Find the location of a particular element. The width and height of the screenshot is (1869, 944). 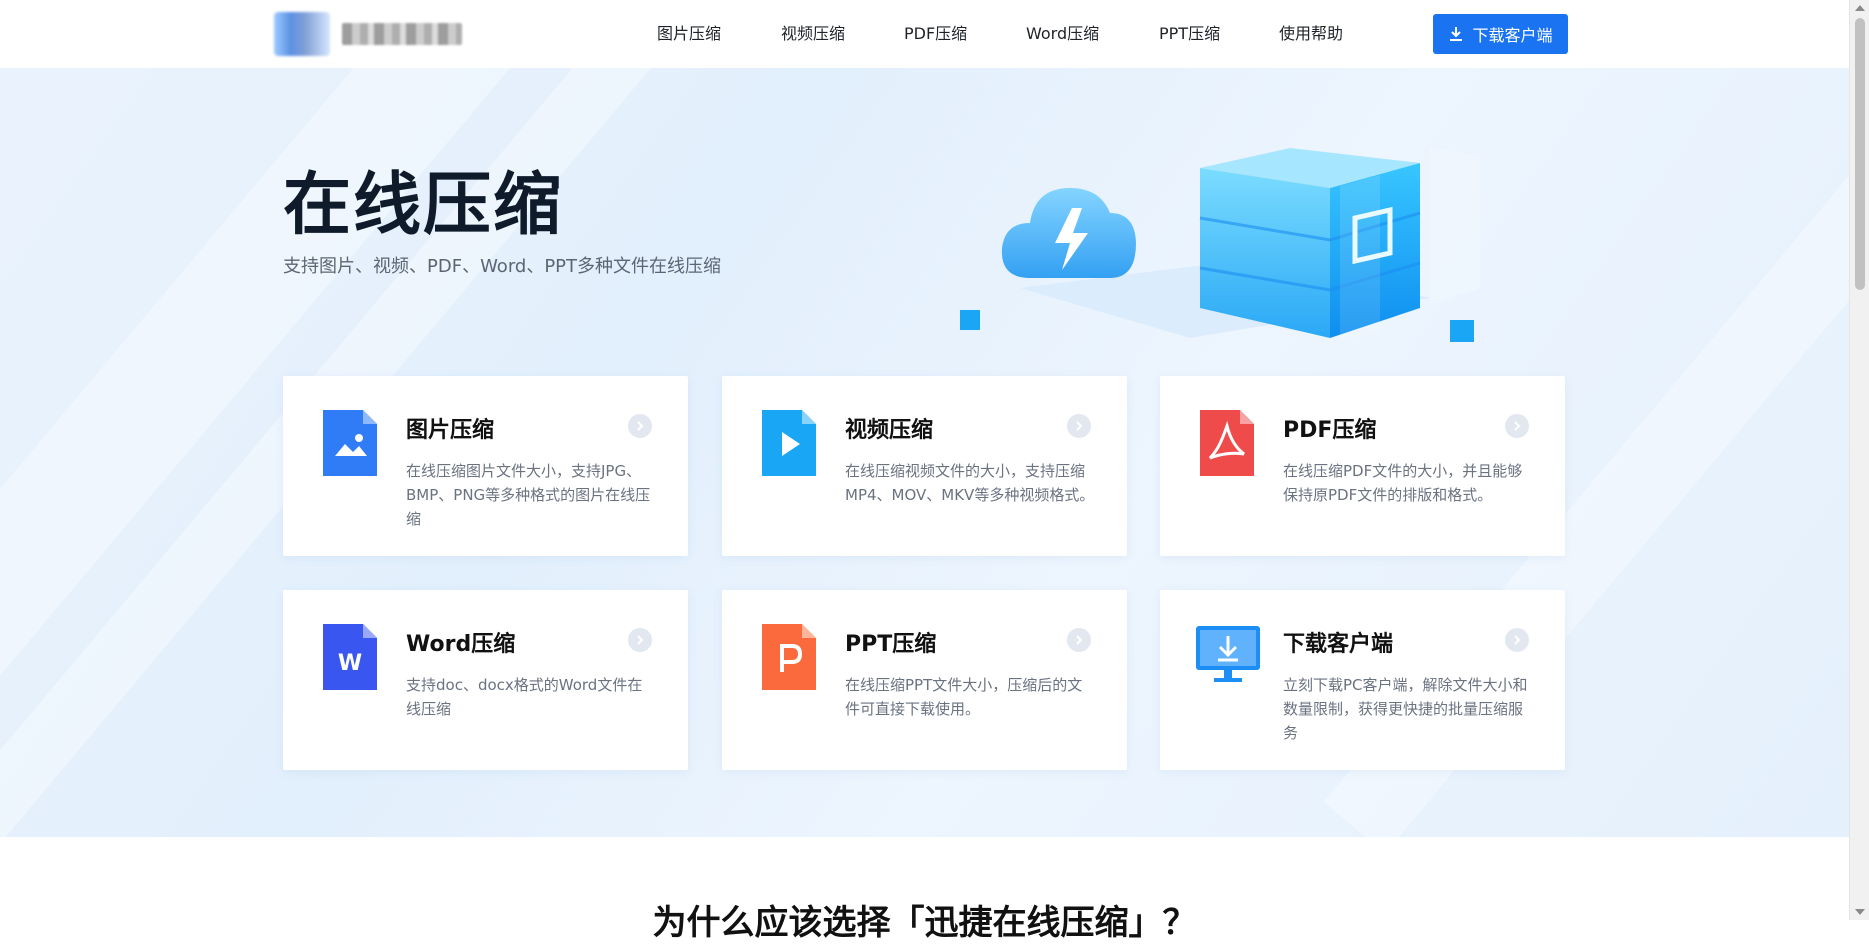

logo-mark is located at coordinates (302, 34).